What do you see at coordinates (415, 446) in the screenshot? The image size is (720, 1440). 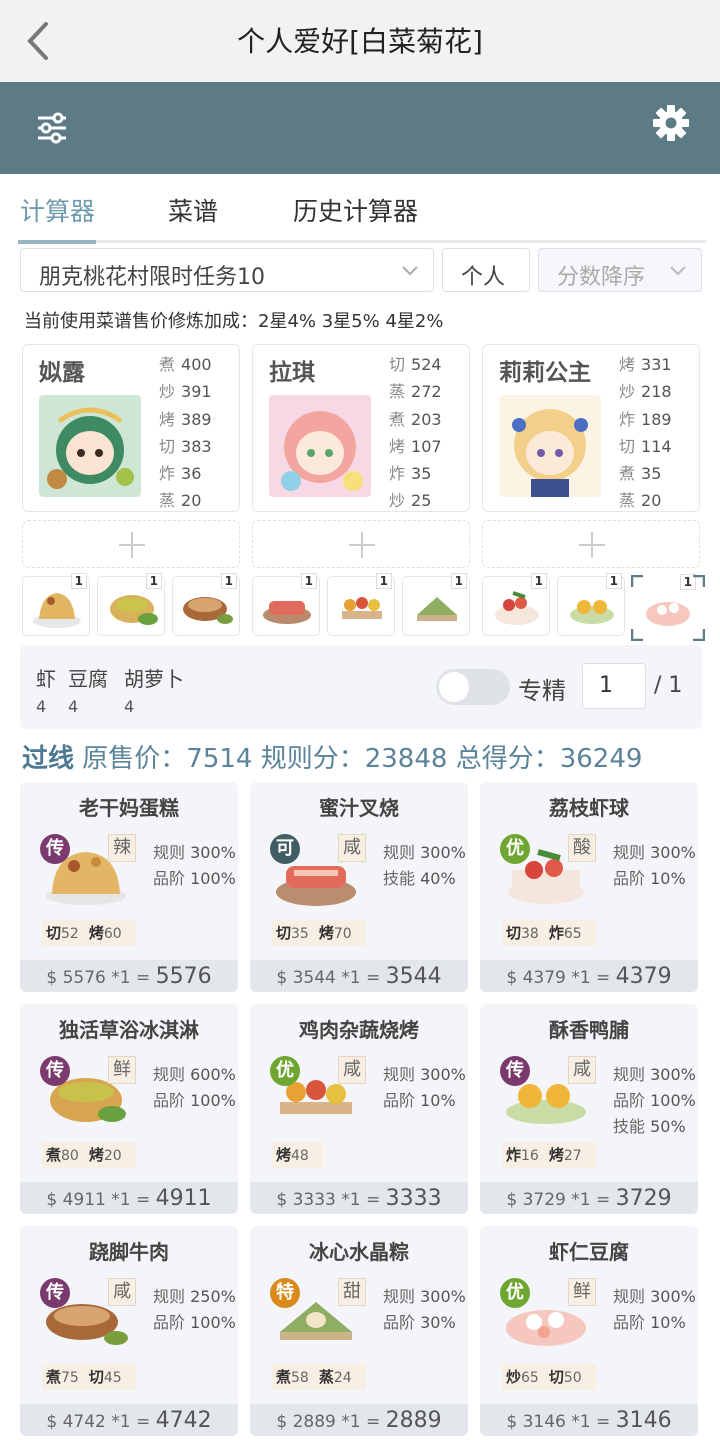 I see `skill-row: 烤 107` at bounding box center [415, 446].